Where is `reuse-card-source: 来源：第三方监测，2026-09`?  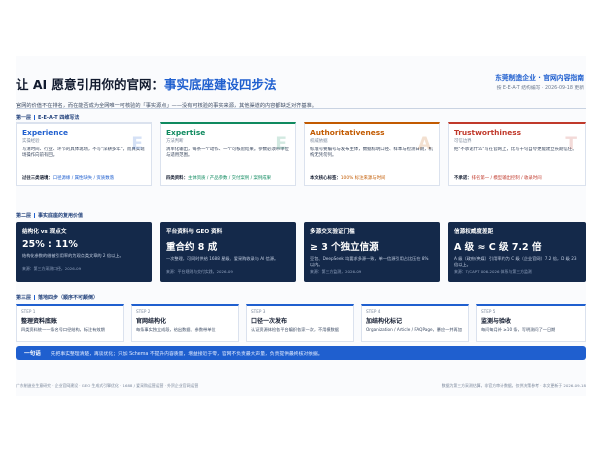 reuse-card-source: 来源：第三方监测，2026-09 is located at coordinates (336, 271).